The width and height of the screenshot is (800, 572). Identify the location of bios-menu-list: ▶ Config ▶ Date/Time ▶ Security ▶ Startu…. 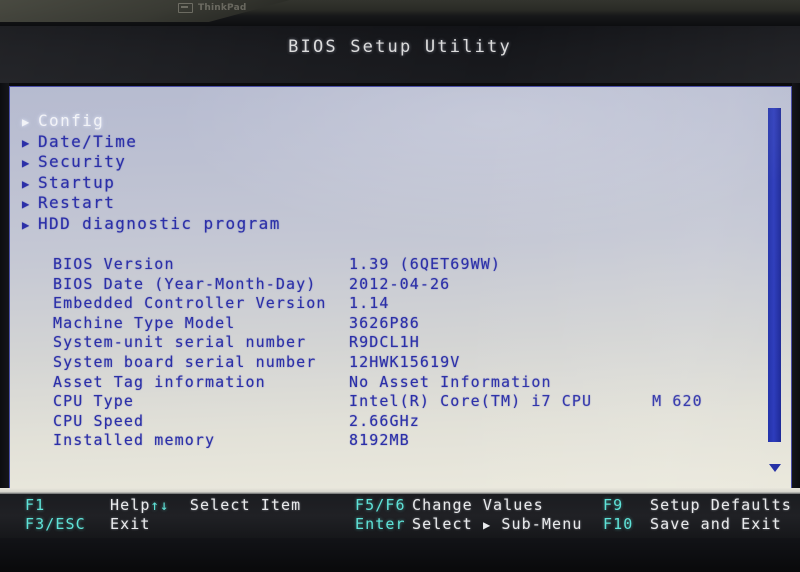
(151, 172).